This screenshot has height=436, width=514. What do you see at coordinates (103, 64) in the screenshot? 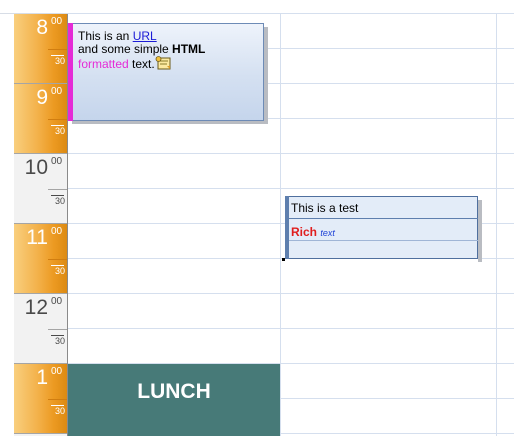
I see `colored-text: formatted` at bounding box center [103, 64].